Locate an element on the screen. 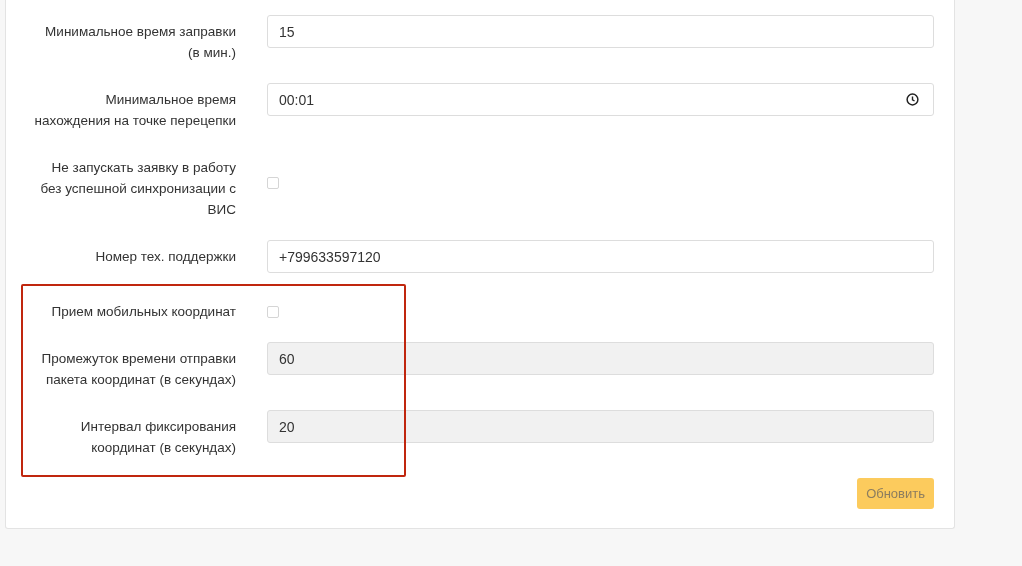 This screenshot has width=1022, height=566. field-label: Минимальное время заправки (в мин.) is located at coordinates (140, 42).